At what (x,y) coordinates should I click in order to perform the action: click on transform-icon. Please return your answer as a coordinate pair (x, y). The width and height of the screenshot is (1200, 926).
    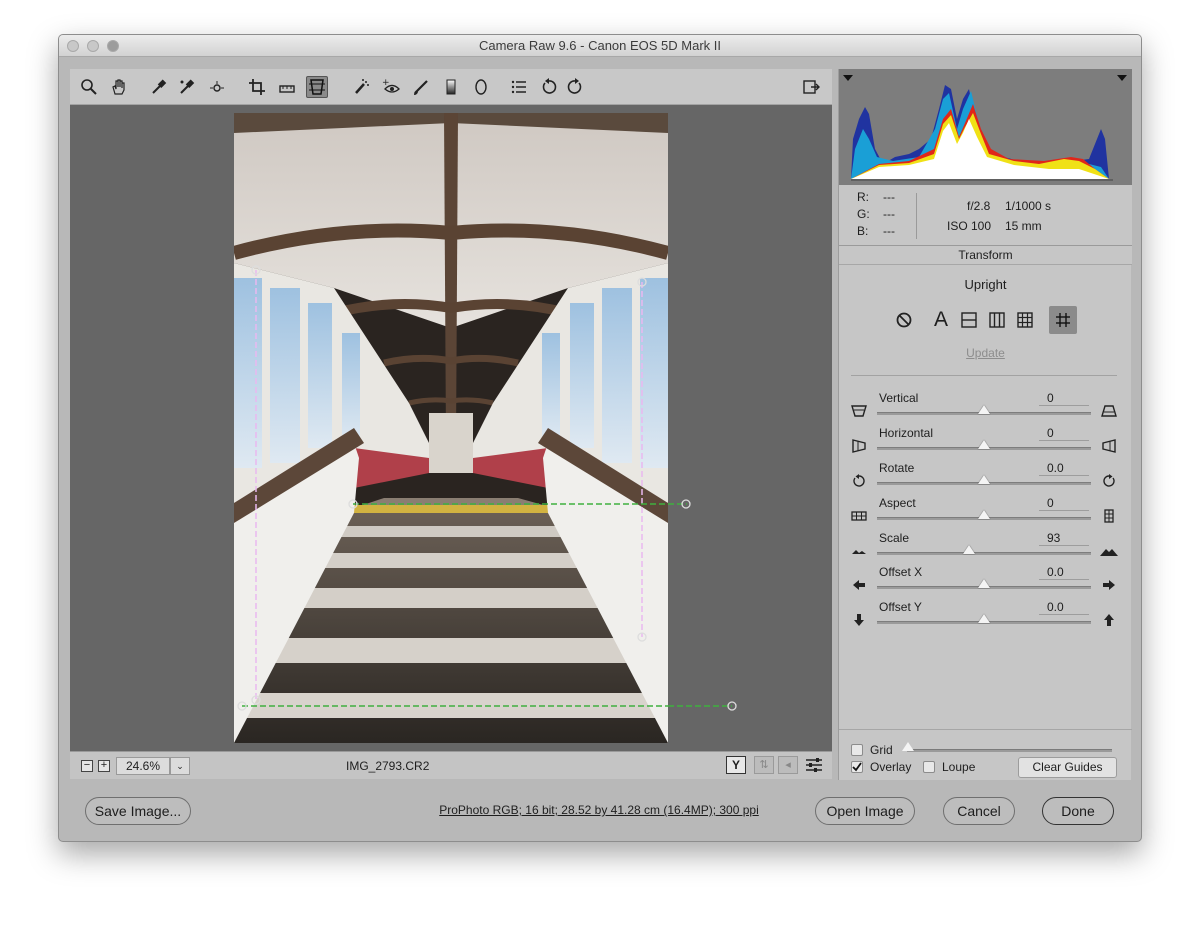
    Looking at the image, I should click on (317, 87).